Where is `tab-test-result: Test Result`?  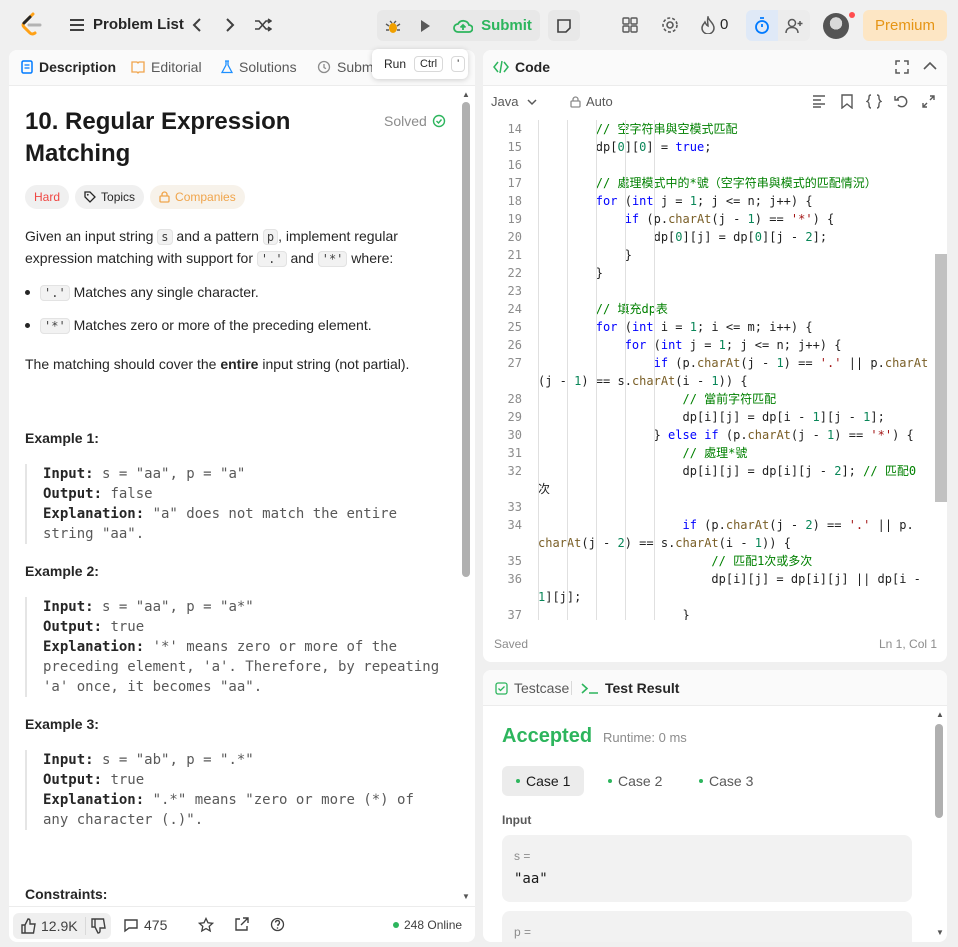 tab-test-result: Test Result is located at coordinates (630, 688).